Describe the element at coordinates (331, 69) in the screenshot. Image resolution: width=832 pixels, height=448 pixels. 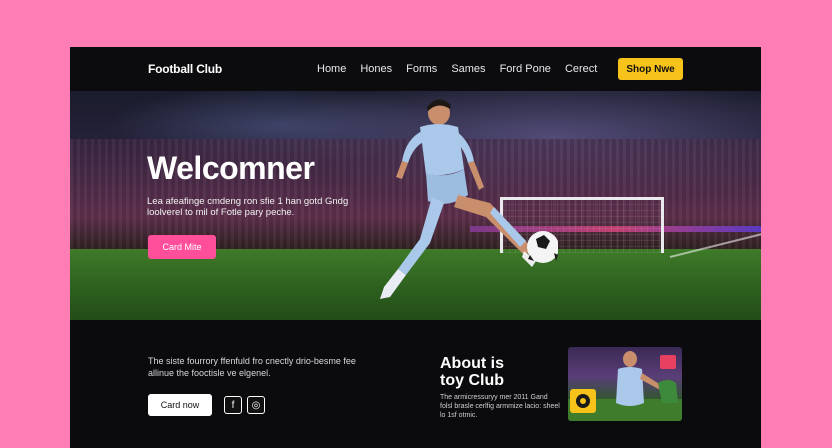
I see `nav-item-home: Home` at that location.